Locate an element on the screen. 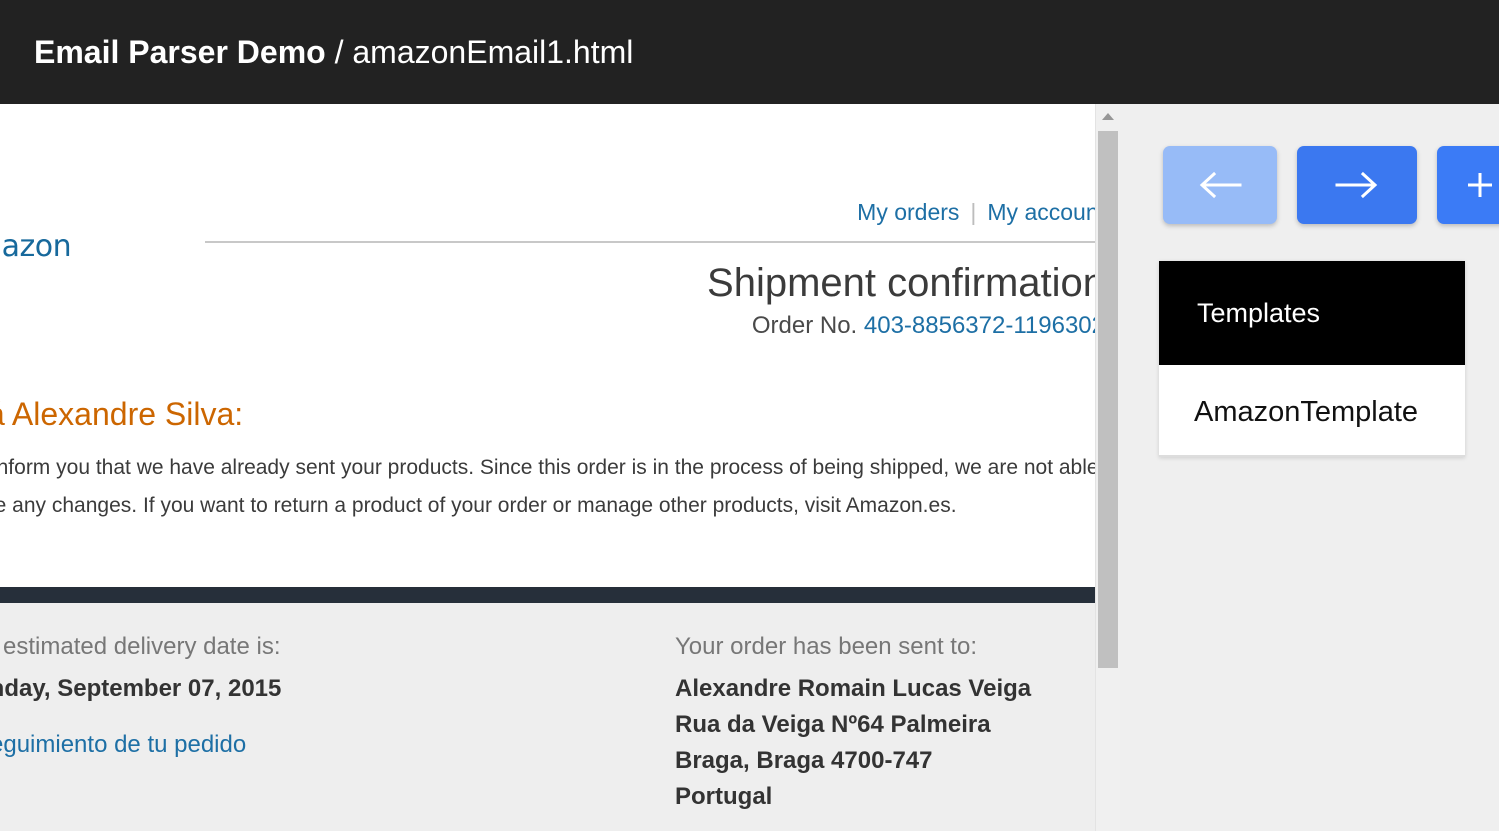 The width and height of the screenshot is (1499, 831). vertical-scrollbar is located at coordinates (1107, 467).